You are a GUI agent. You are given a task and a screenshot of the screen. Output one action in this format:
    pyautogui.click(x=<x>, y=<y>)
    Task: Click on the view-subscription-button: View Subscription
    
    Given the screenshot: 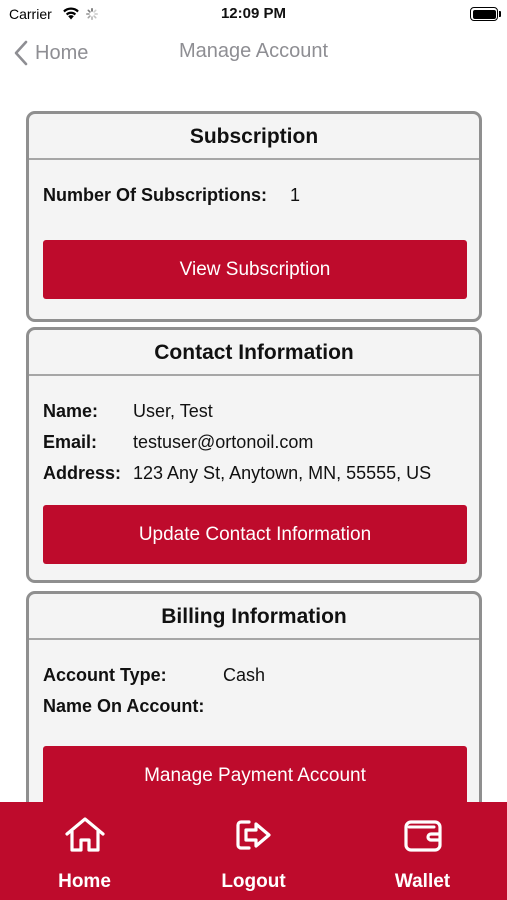 What is the action you would take?
    pyautogui.click(x=255, y=269)
    